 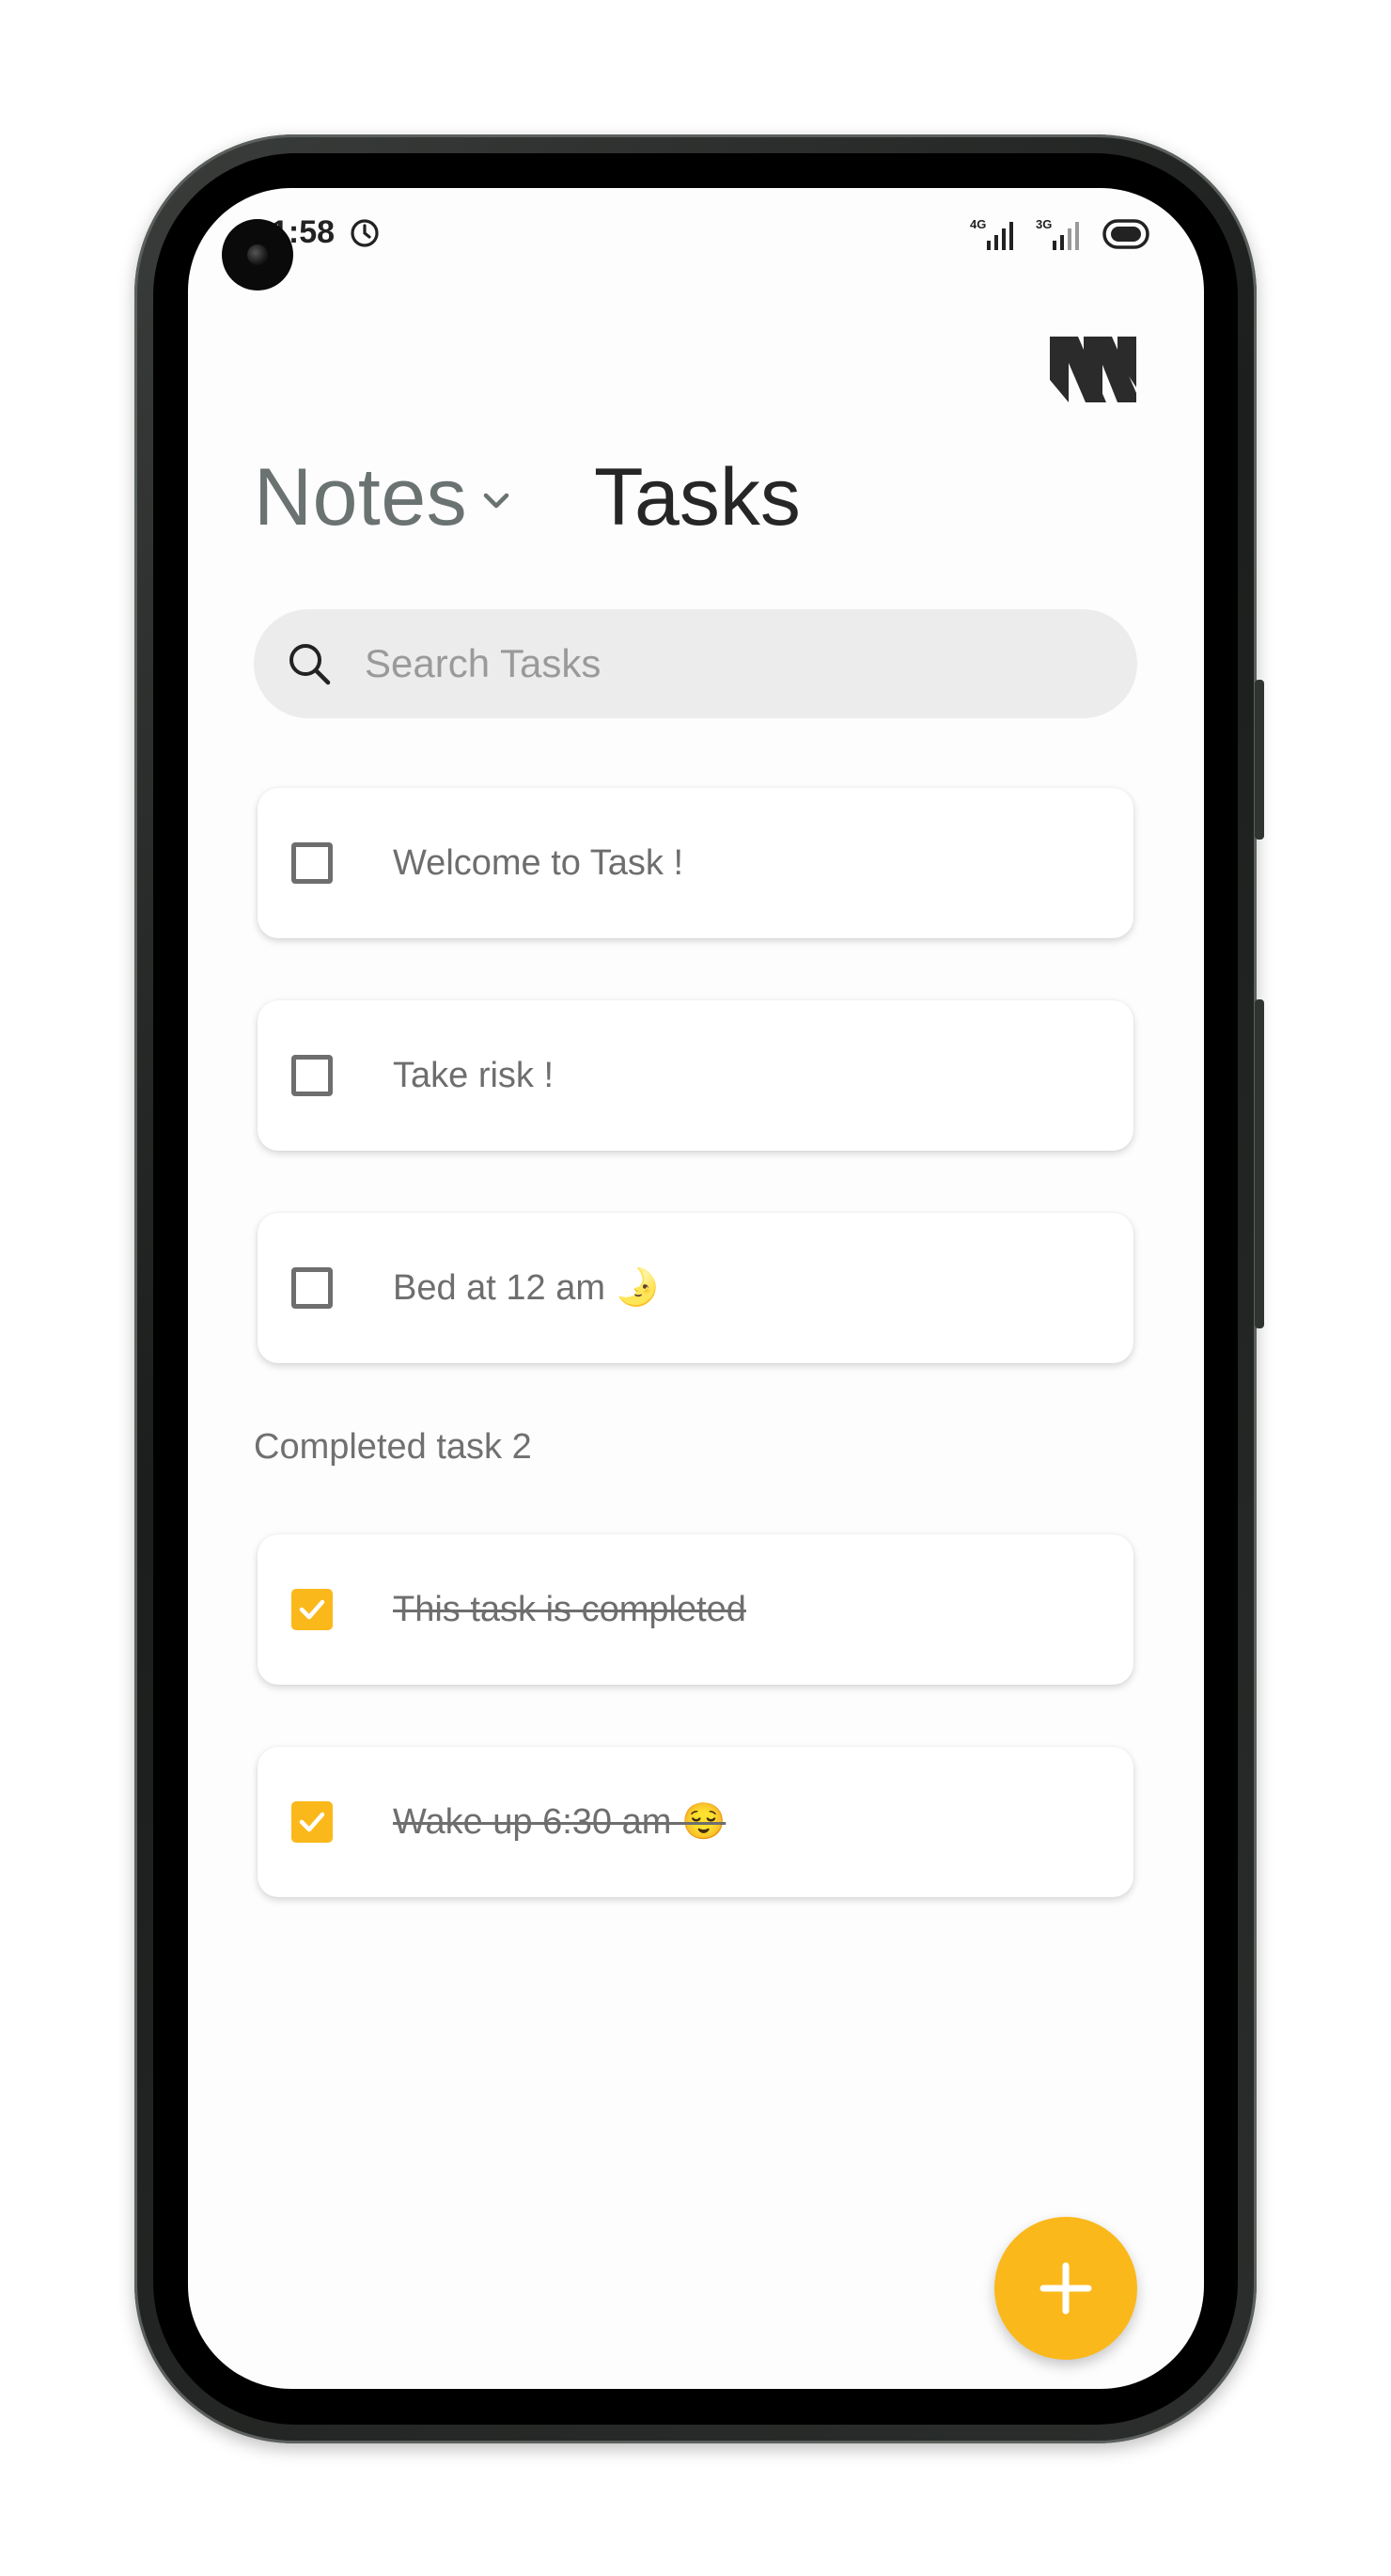 I want to click on signal-4g-icon: 4G, so click(x=992, y=234).